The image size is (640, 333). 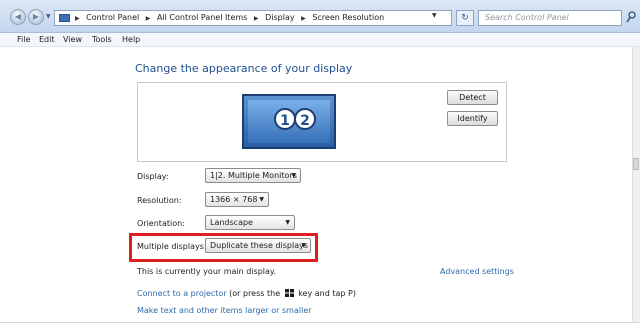 What do you see at coordinates (102, 39) in the screenshot?
I see `menu-tools: Tools` at bounding box center [102, 39].